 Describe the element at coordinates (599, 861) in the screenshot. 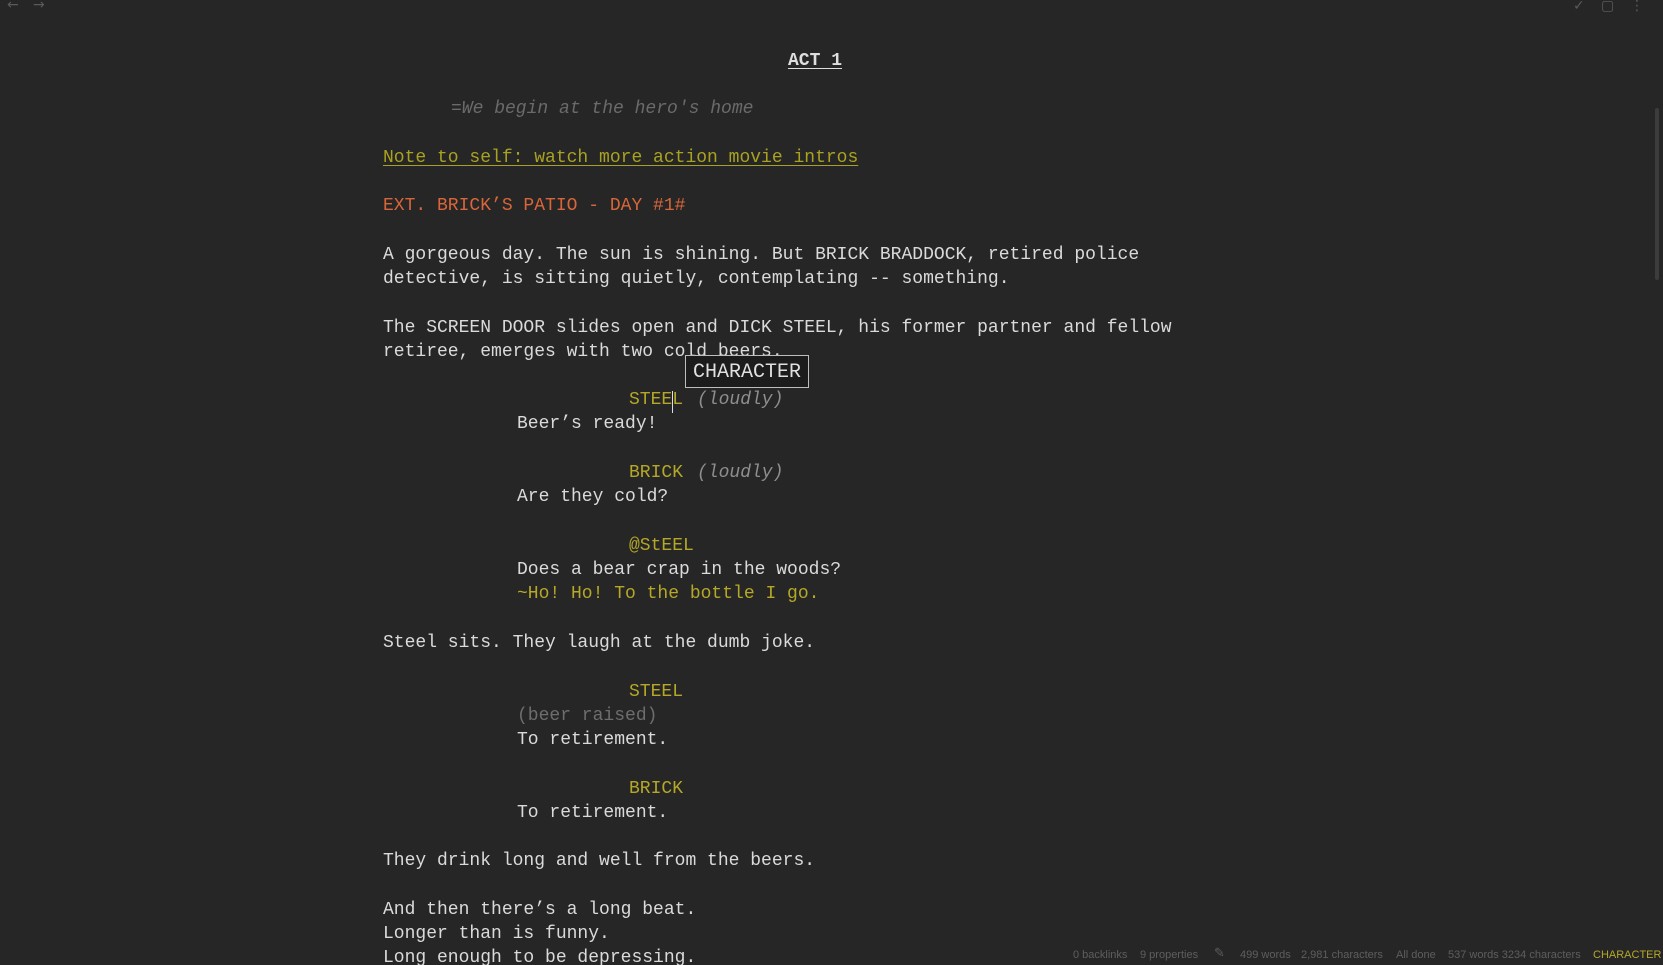

I see `action-line: They drink long and well from the beers.` at that location.